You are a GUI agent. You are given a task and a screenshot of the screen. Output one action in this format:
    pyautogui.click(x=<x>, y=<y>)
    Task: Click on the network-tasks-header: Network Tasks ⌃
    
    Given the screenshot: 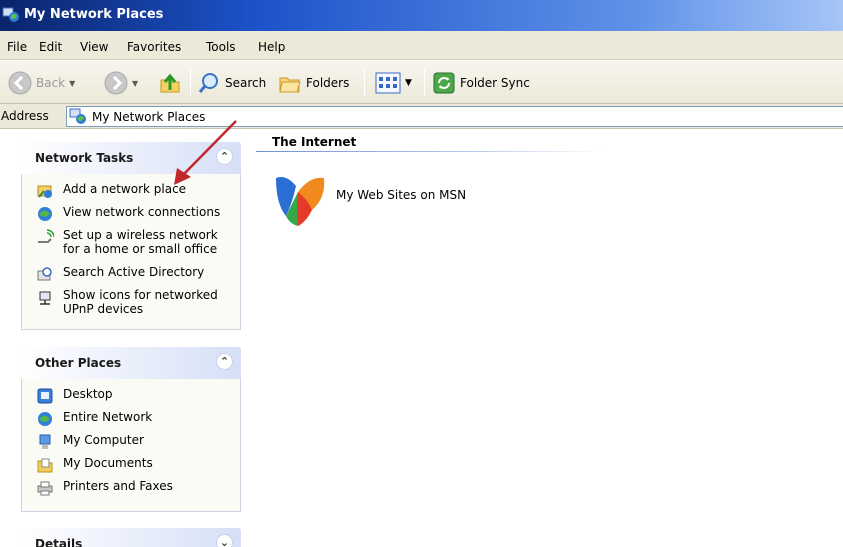 What is the action you would take?
    pyautogui.click(x=131, y=158)
    